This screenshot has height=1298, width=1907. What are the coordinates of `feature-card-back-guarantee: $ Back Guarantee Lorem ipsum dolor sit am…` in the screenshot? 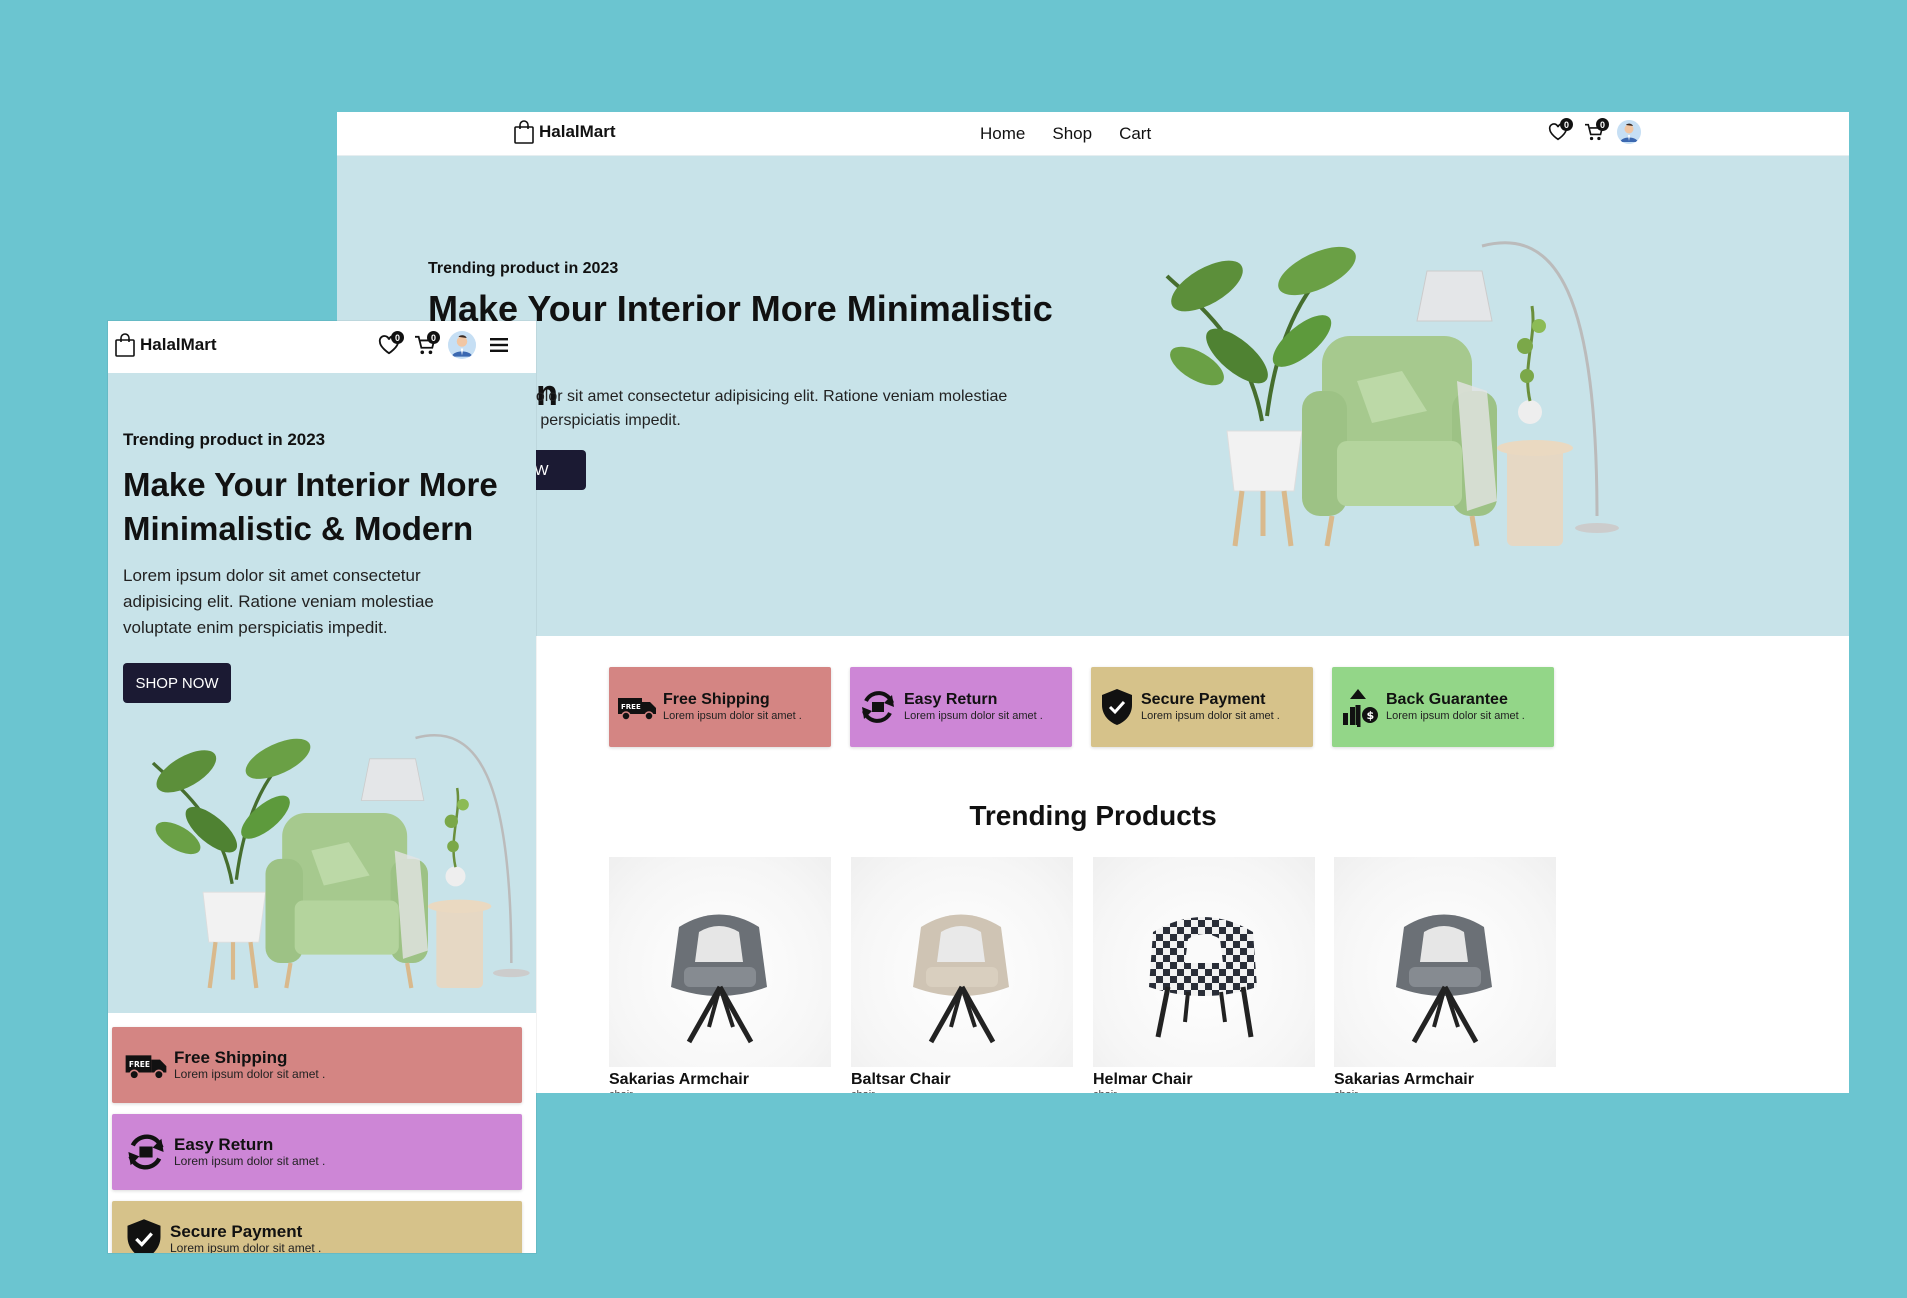 It's located at (1443, 707).